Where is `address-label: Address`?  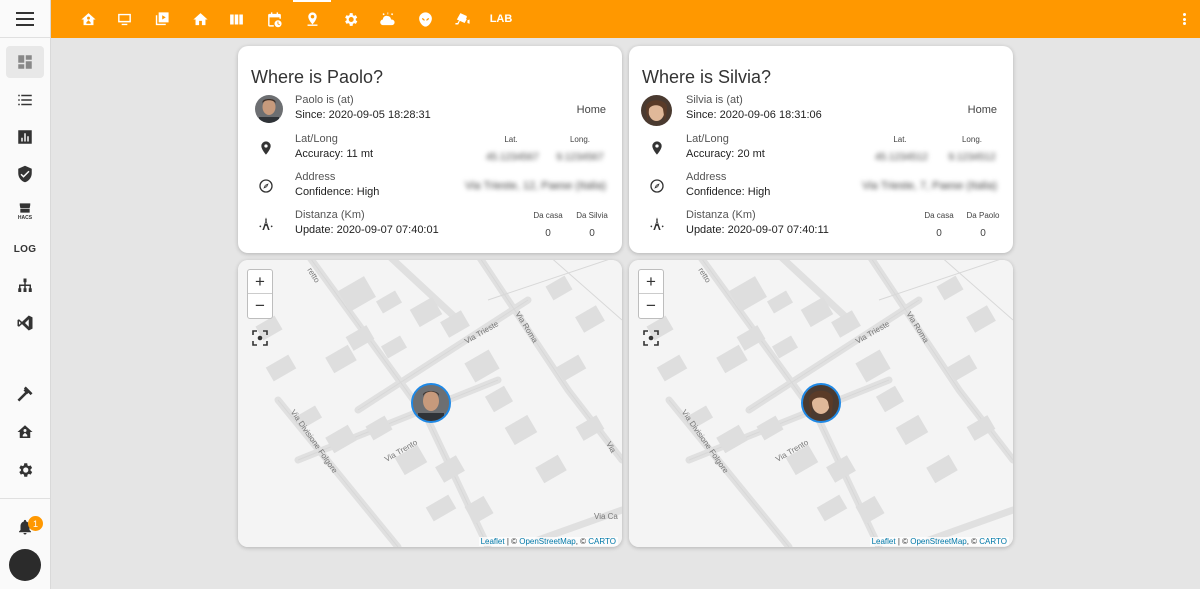
address-label: Address is located at coordinates (706, 177).